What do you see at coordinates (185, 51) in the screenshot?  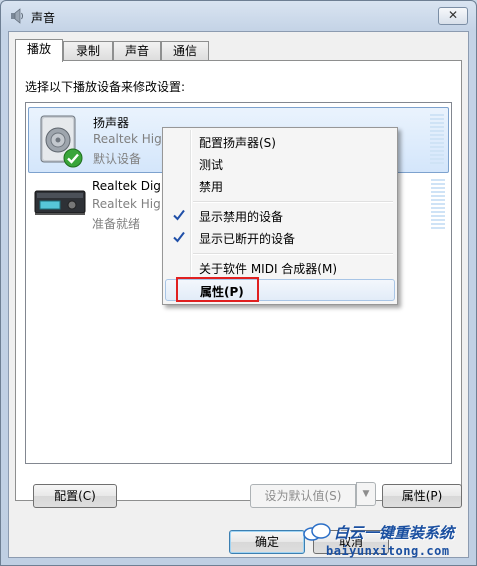 I see `tab-communications: 通信` at bounding box center [185, 51].